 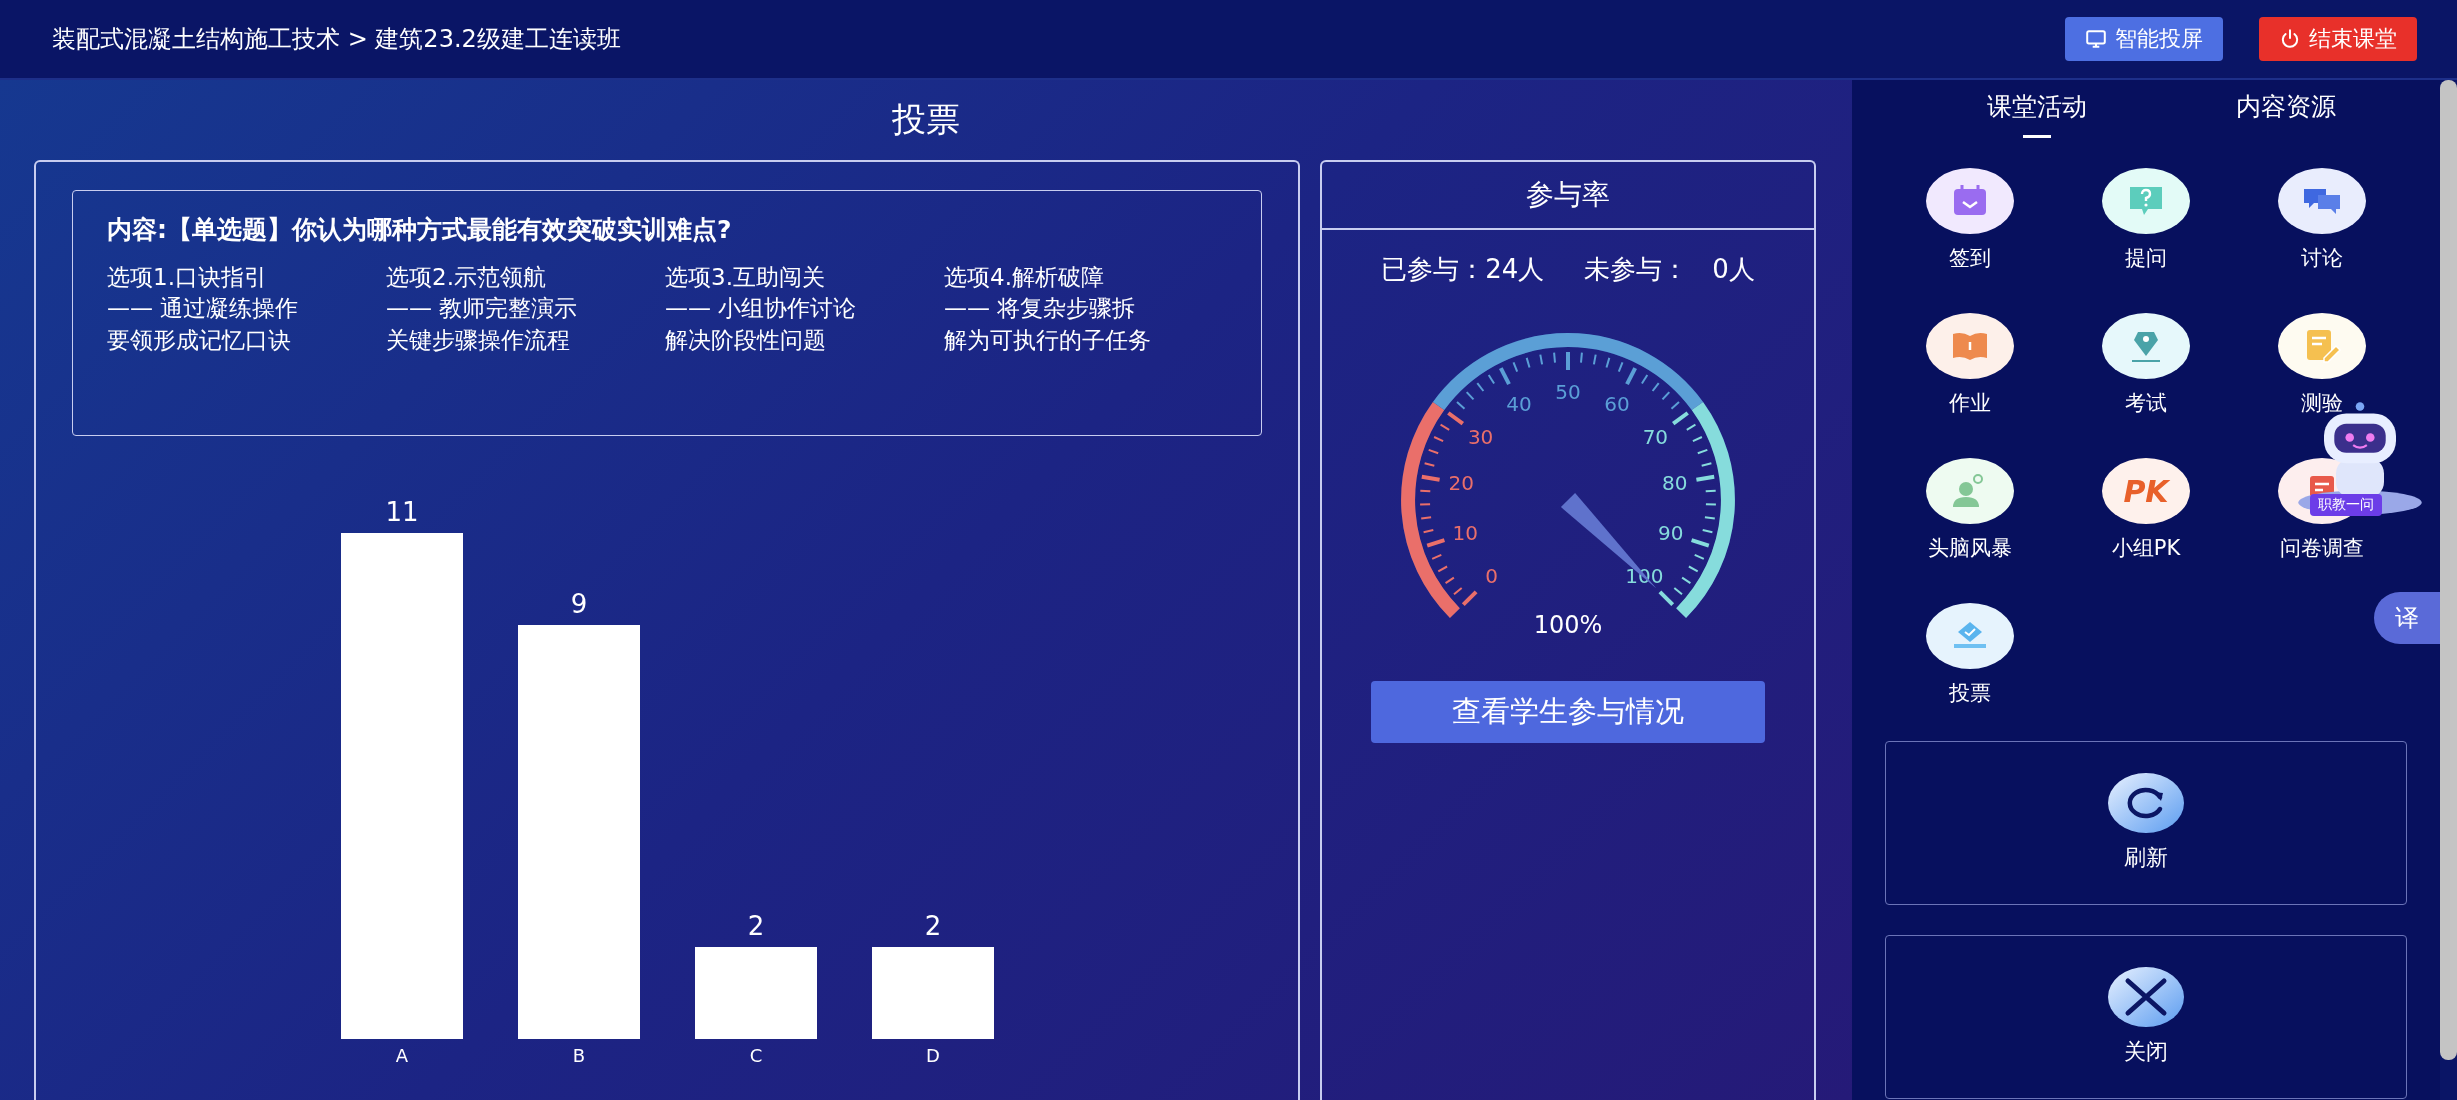 What do you see at coordinates (1433, 269) in the screenshot?
I see `stat-label: 已参与：` at bounding box center [1433, 269].